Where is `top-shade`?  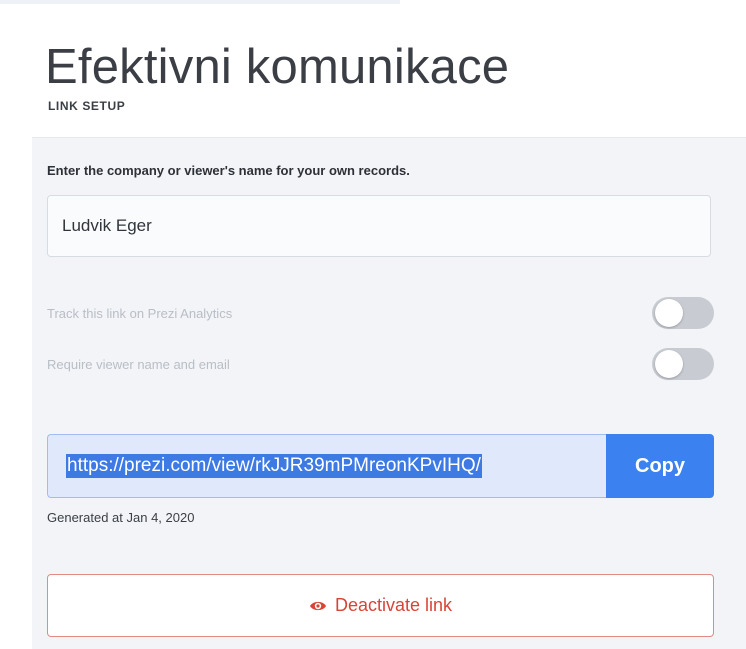
top-shade is located at coordinates (200, 2).